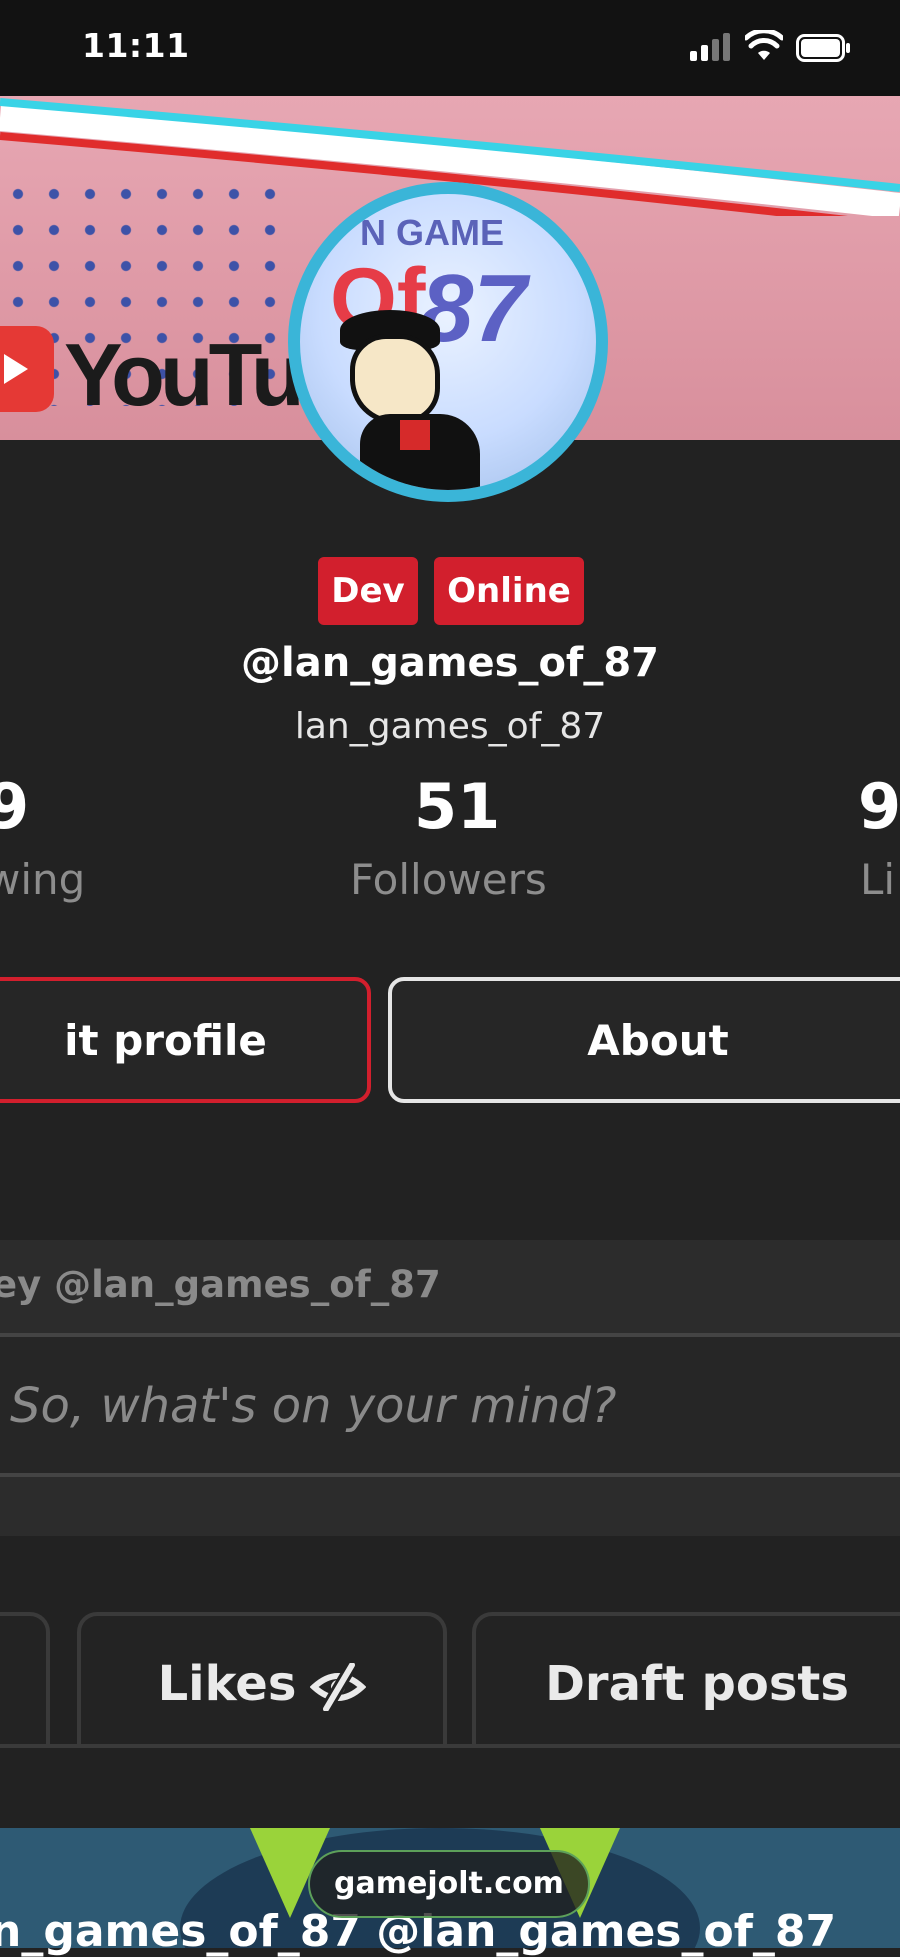  What do you see at coordinates (457, 806) in the screenshot?
I see `followers-count: 51` at bounding box center [457, 806].